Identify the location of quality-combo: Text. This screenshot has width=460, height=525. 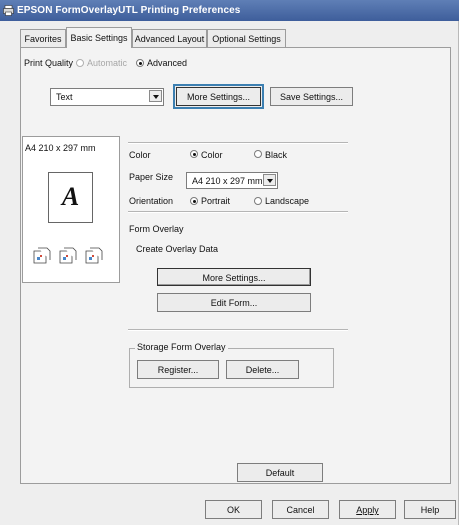
(107, 97).